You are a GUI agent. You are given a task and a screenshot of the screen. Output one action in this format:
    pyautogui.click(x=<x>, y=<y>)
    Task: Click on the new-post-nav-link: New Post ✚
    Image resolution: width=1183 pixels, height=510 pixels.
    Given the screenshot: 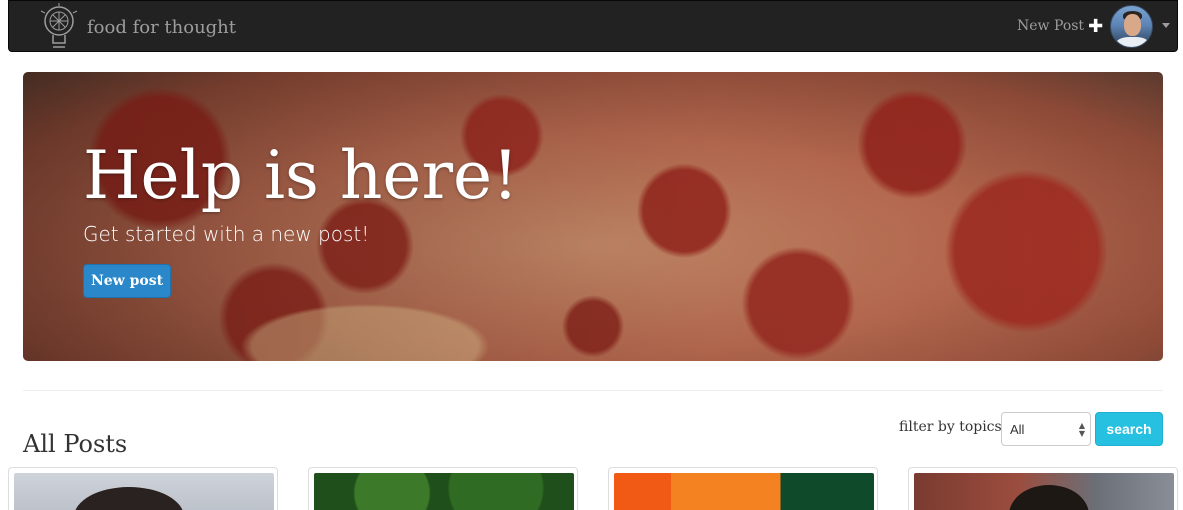 What is the action you would take?
    pyautogui.click(x=1060, y=26)
    